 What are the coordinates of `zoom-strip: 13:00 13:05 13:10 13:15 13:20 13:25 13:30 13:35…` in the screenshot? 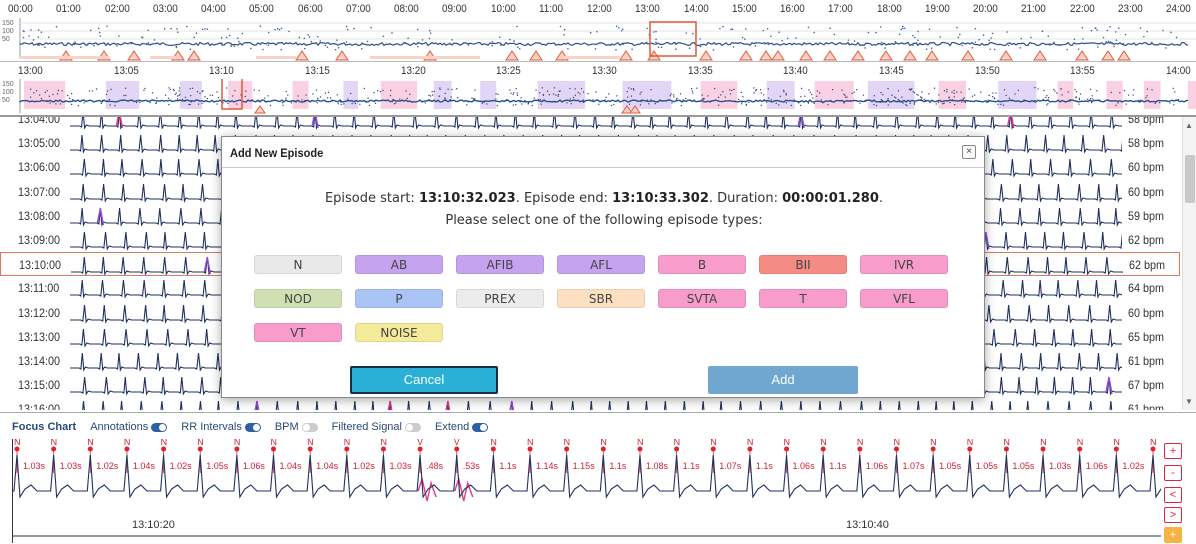 It's located at (598, 89).